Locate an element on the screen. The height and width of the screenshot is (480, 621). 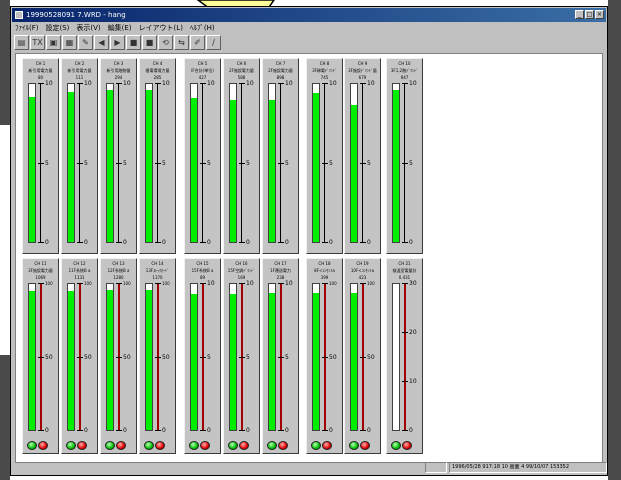
menu-layout: レイアウト(L) is located at coordinates (161, 28).